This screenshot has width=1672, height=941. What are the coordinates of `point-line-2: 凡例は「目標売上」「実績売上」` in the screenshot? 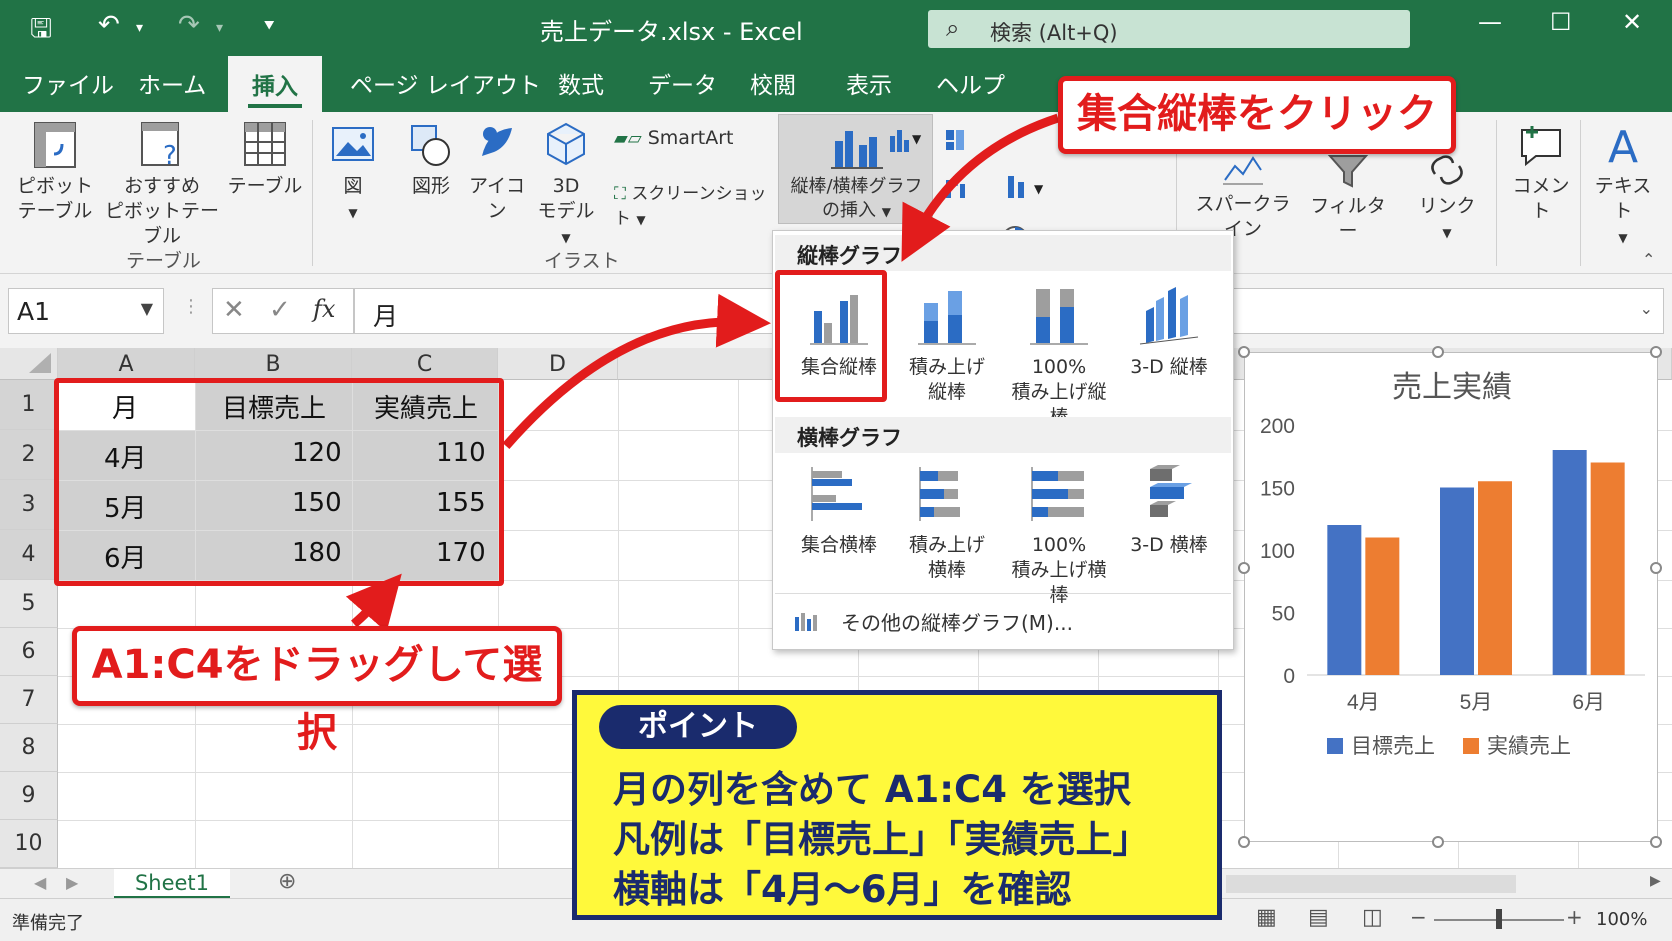 It's located at (881, 839).